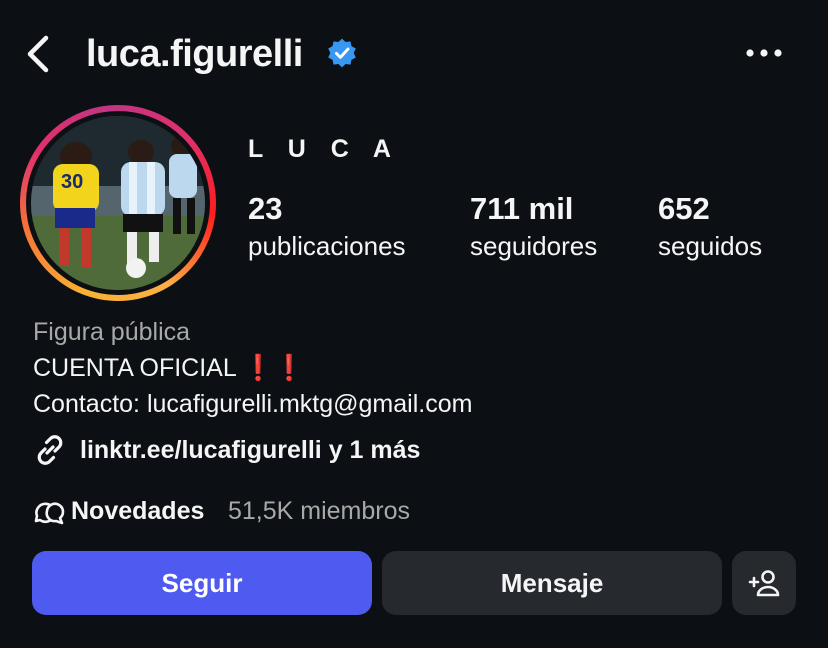 The height and width of the screenshot is (648, 828). Describe the element at coordinates (72, 182) in the screenshot. I see `svg-text: 30` at that location.